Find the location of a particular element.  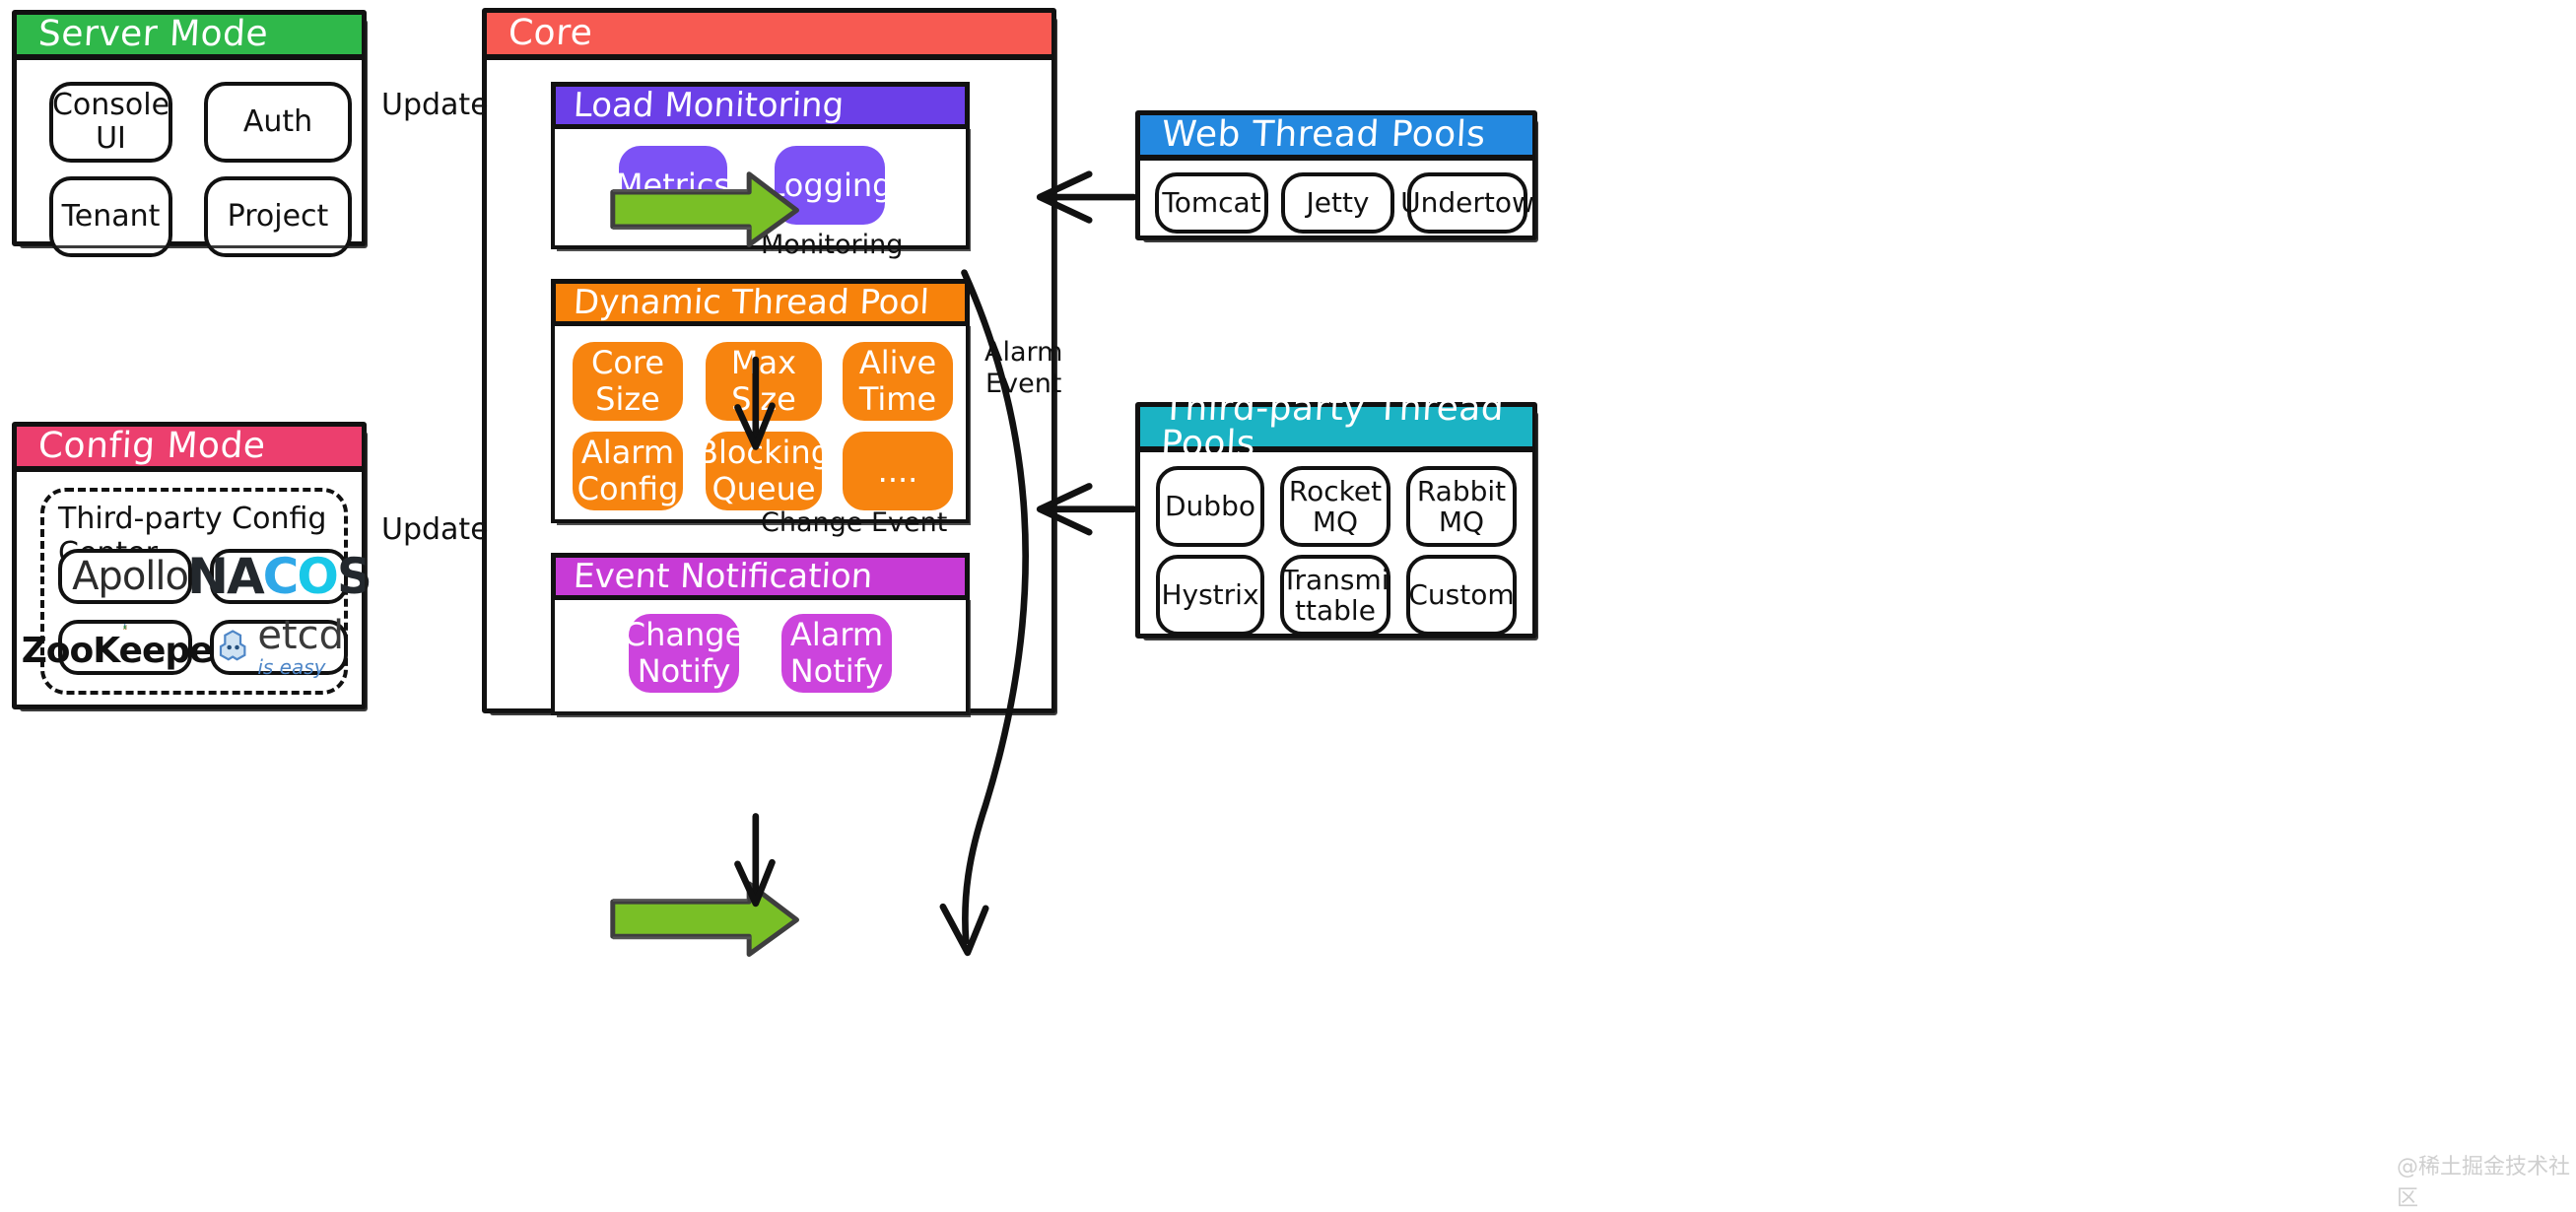

web-thread-pools-title: Web Thread Pools is located at coordinates (1312, 135).